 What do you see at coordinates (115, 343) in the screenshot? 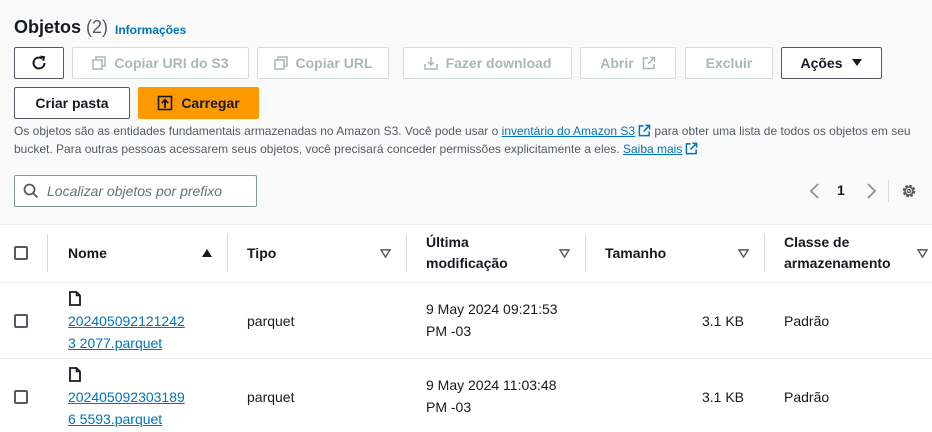
I see `object-name-line2: 3 2077.parquet` at bounding box center [115, 343].